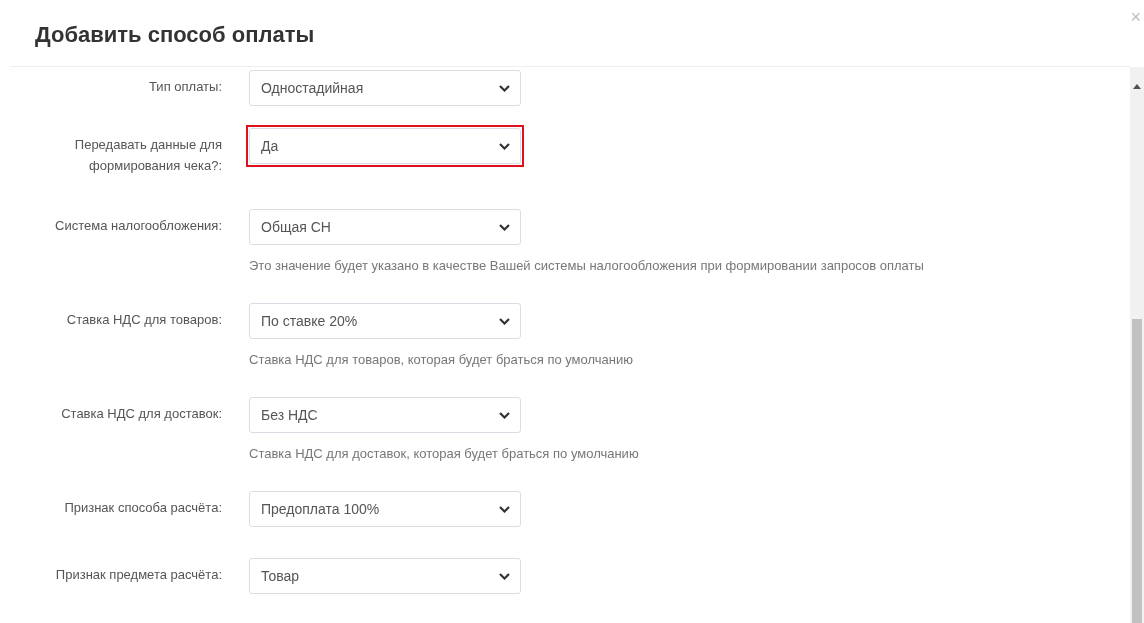 Image resolution: width=1144 pixels, height=623 pixels. Describe the element at coordinates (385, 576) in the screenshot. I see `select-field: Товар` at that location.